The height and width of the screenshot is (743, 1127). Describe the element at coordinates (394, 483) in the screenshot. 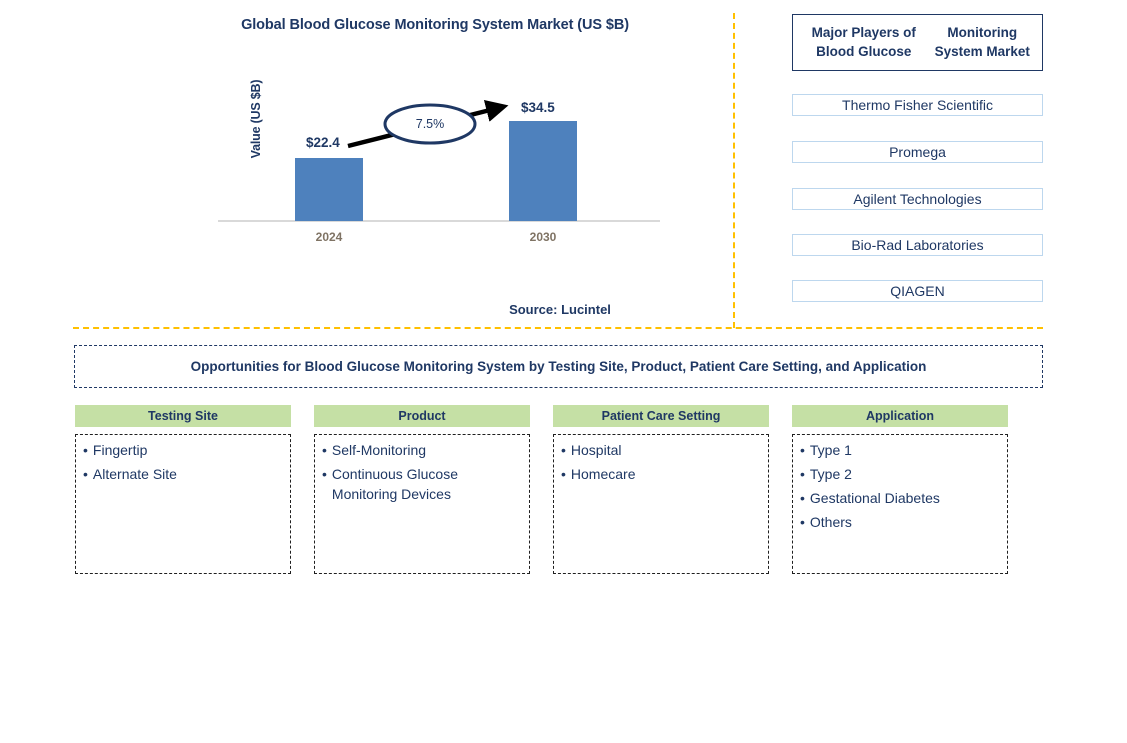

I see `list-item-label: Continuous Glucose Monitoring Devices` at that location.